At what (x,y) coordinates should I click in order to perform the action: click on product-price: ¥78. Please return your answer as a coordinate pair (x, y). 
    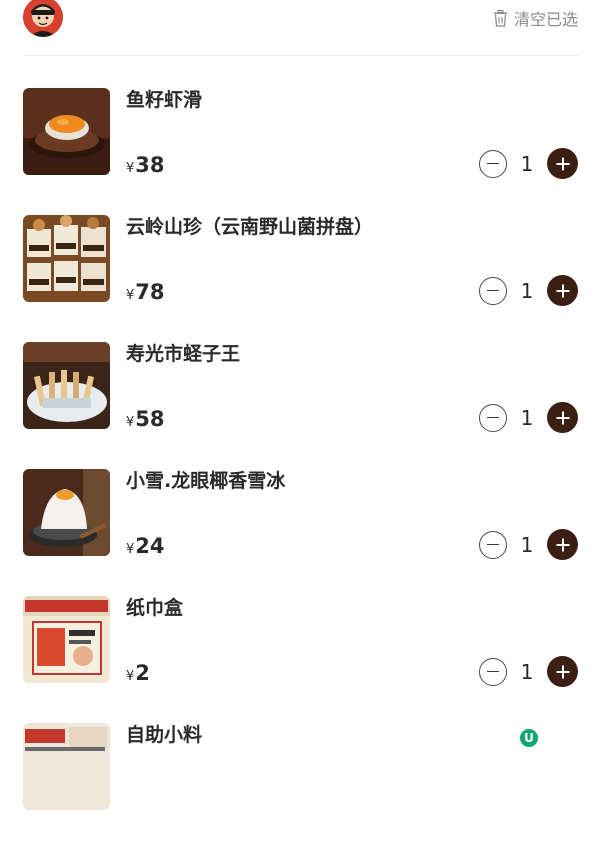
    Looking at the image, I should click on (145, 292).